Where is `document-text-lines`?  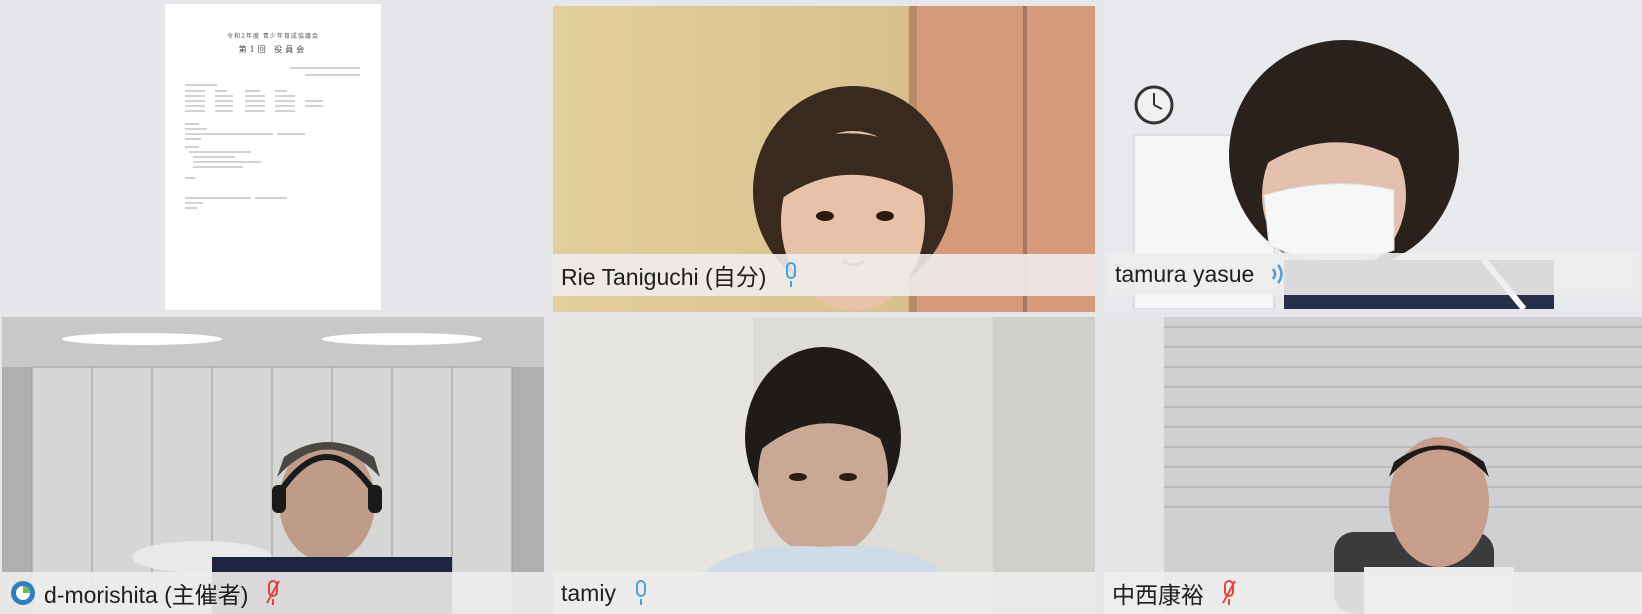 document-text-lines is located at coordinates (272, 138).